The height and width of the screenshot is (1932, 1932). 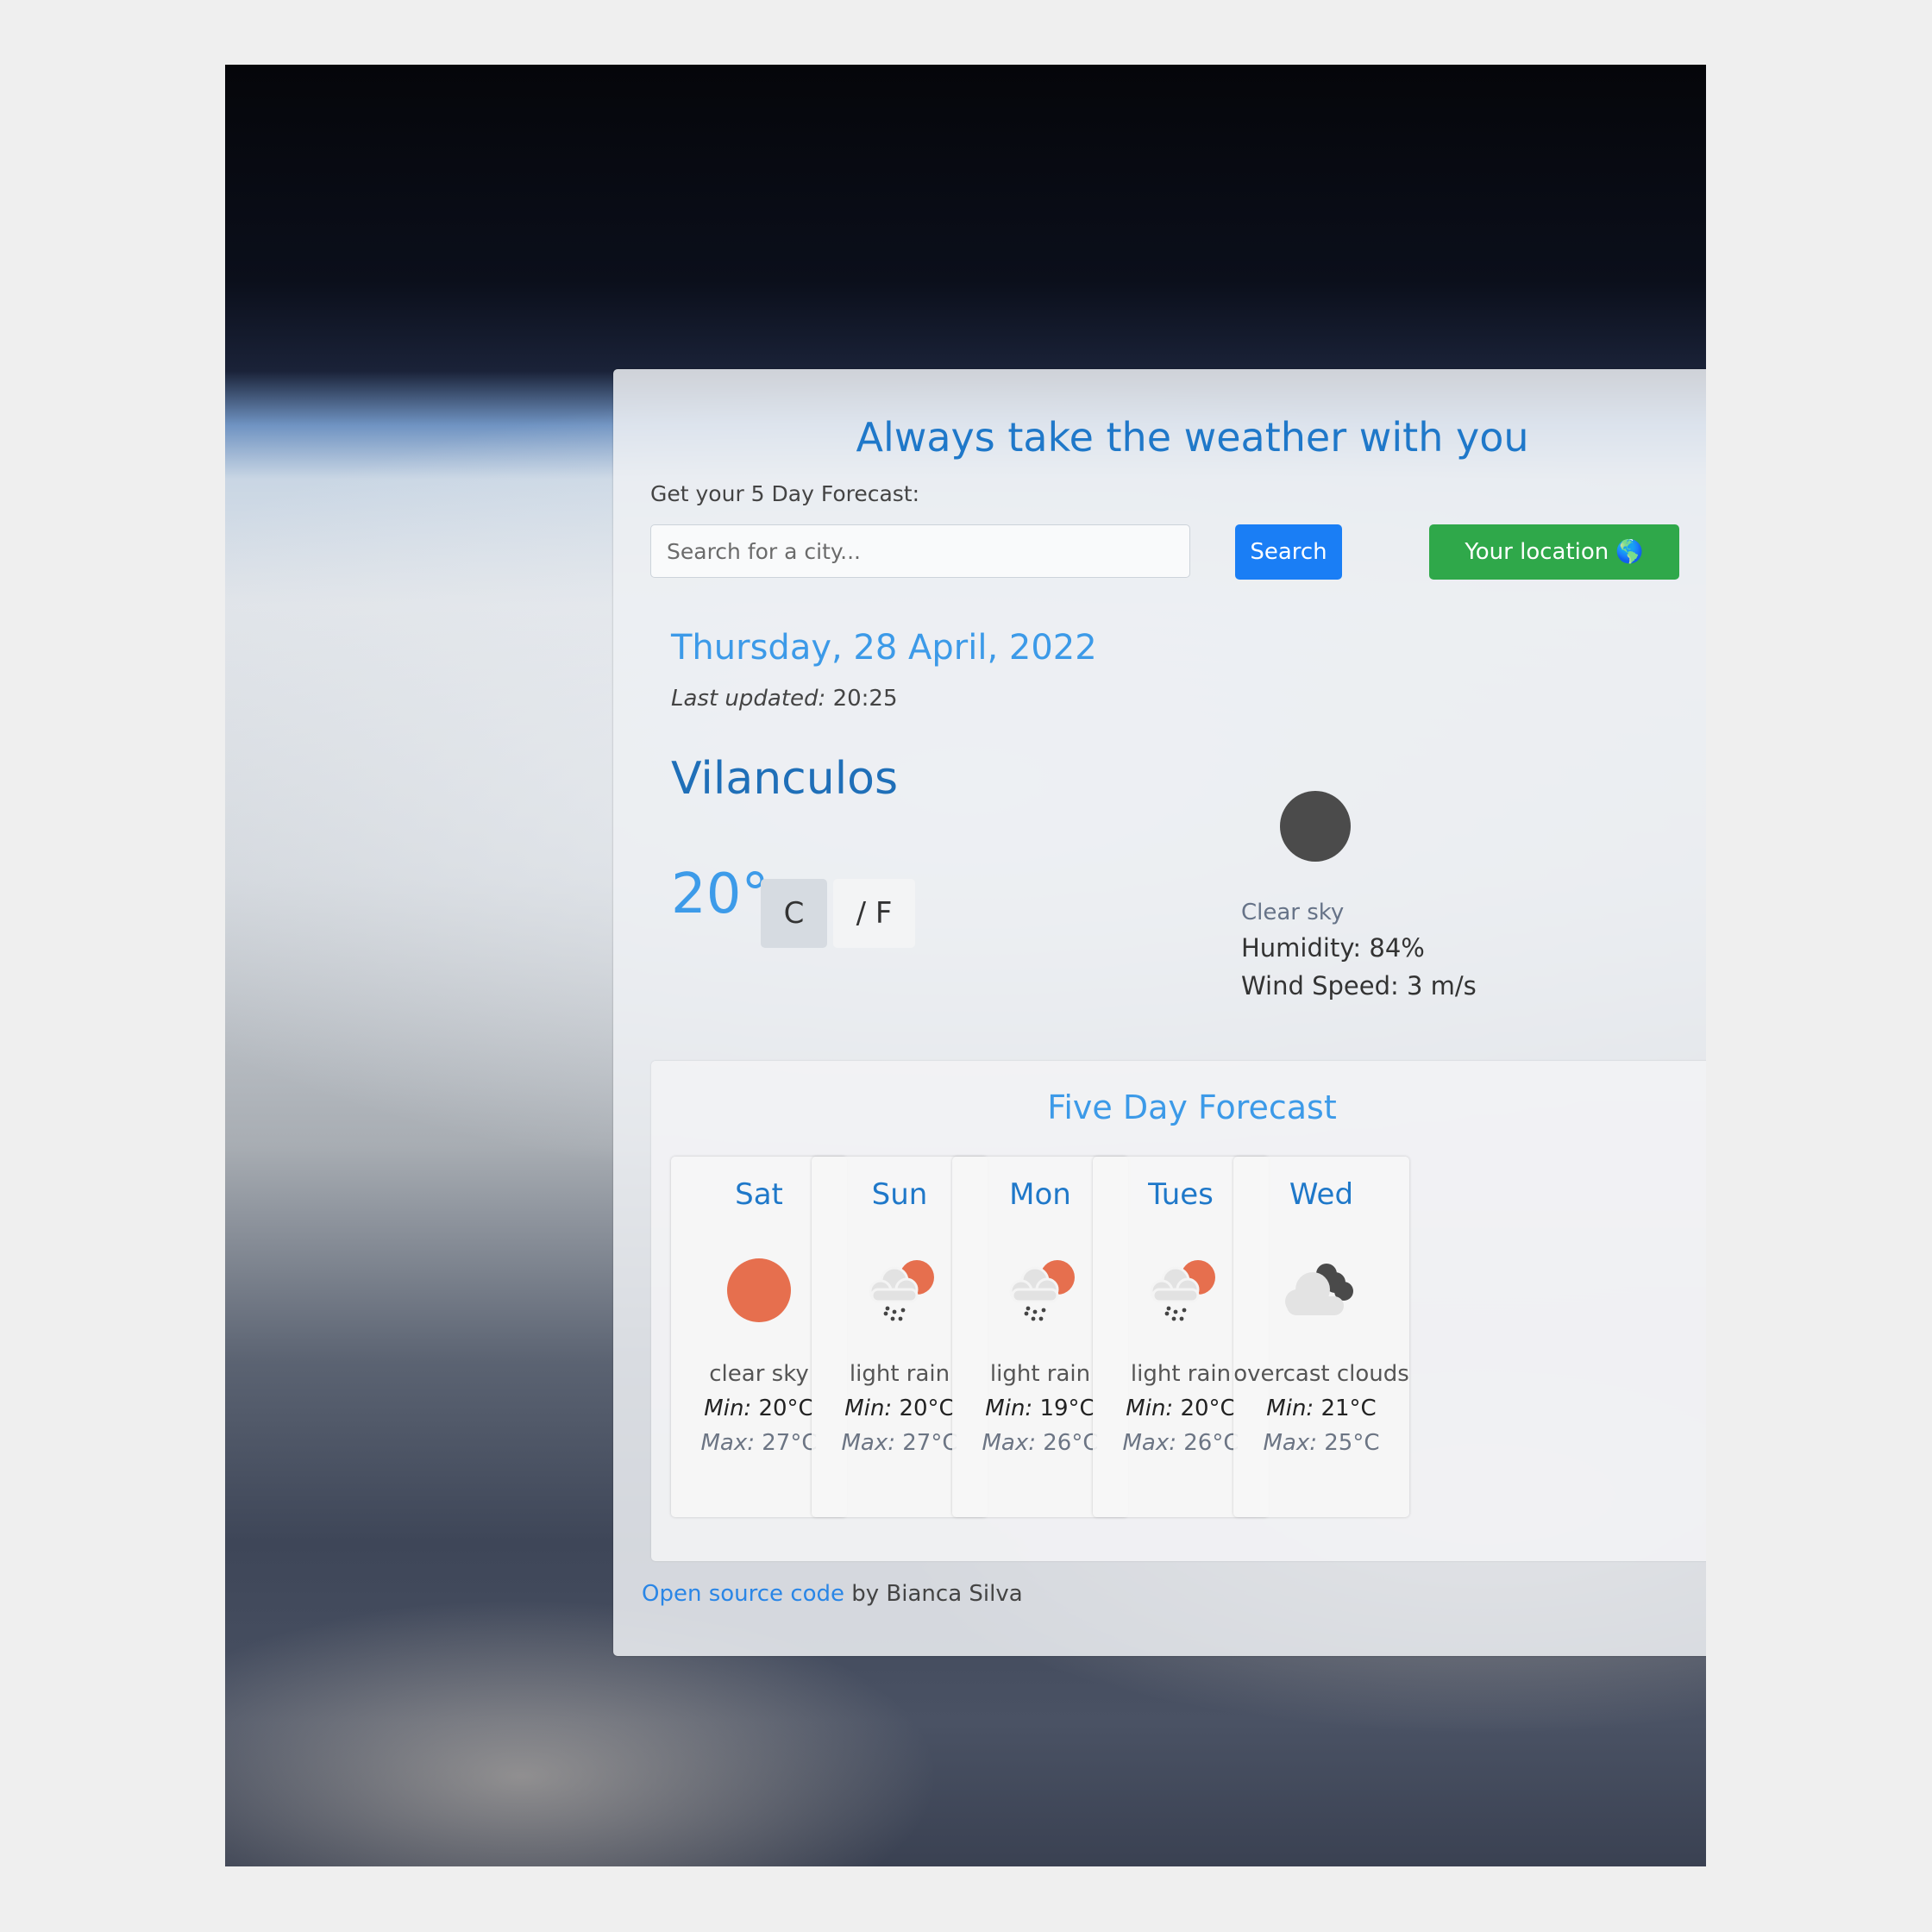 I want to click on forecast-day-details: overcast clouds Min: 21°C Max: 25°C, so click(x=1321, y=1409).